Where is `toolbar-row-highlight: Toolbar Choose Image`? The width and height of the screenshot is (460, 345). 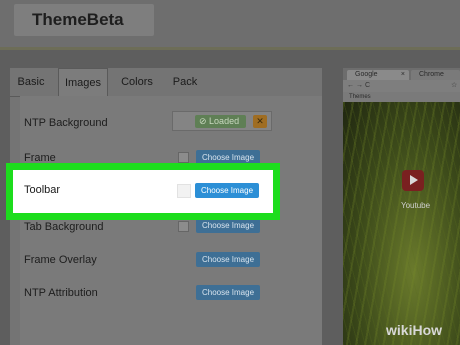 toolbar-row-highlight: Toolbar Choose Image is located at coordinates (143, 191).